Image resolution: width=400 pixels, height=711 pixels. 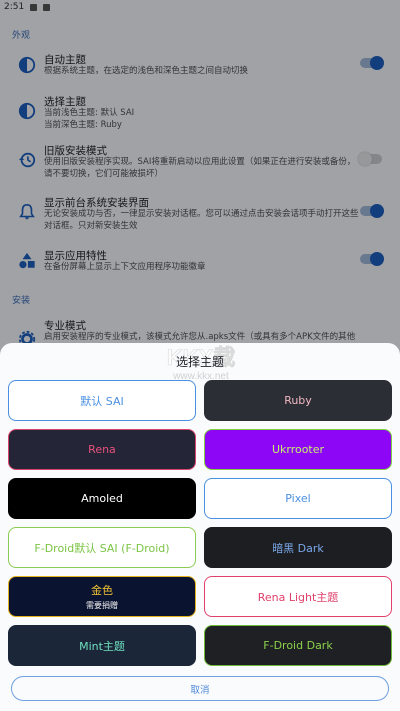 I want to click on theme-option-button: Ruby, so click(x=298, y=400).